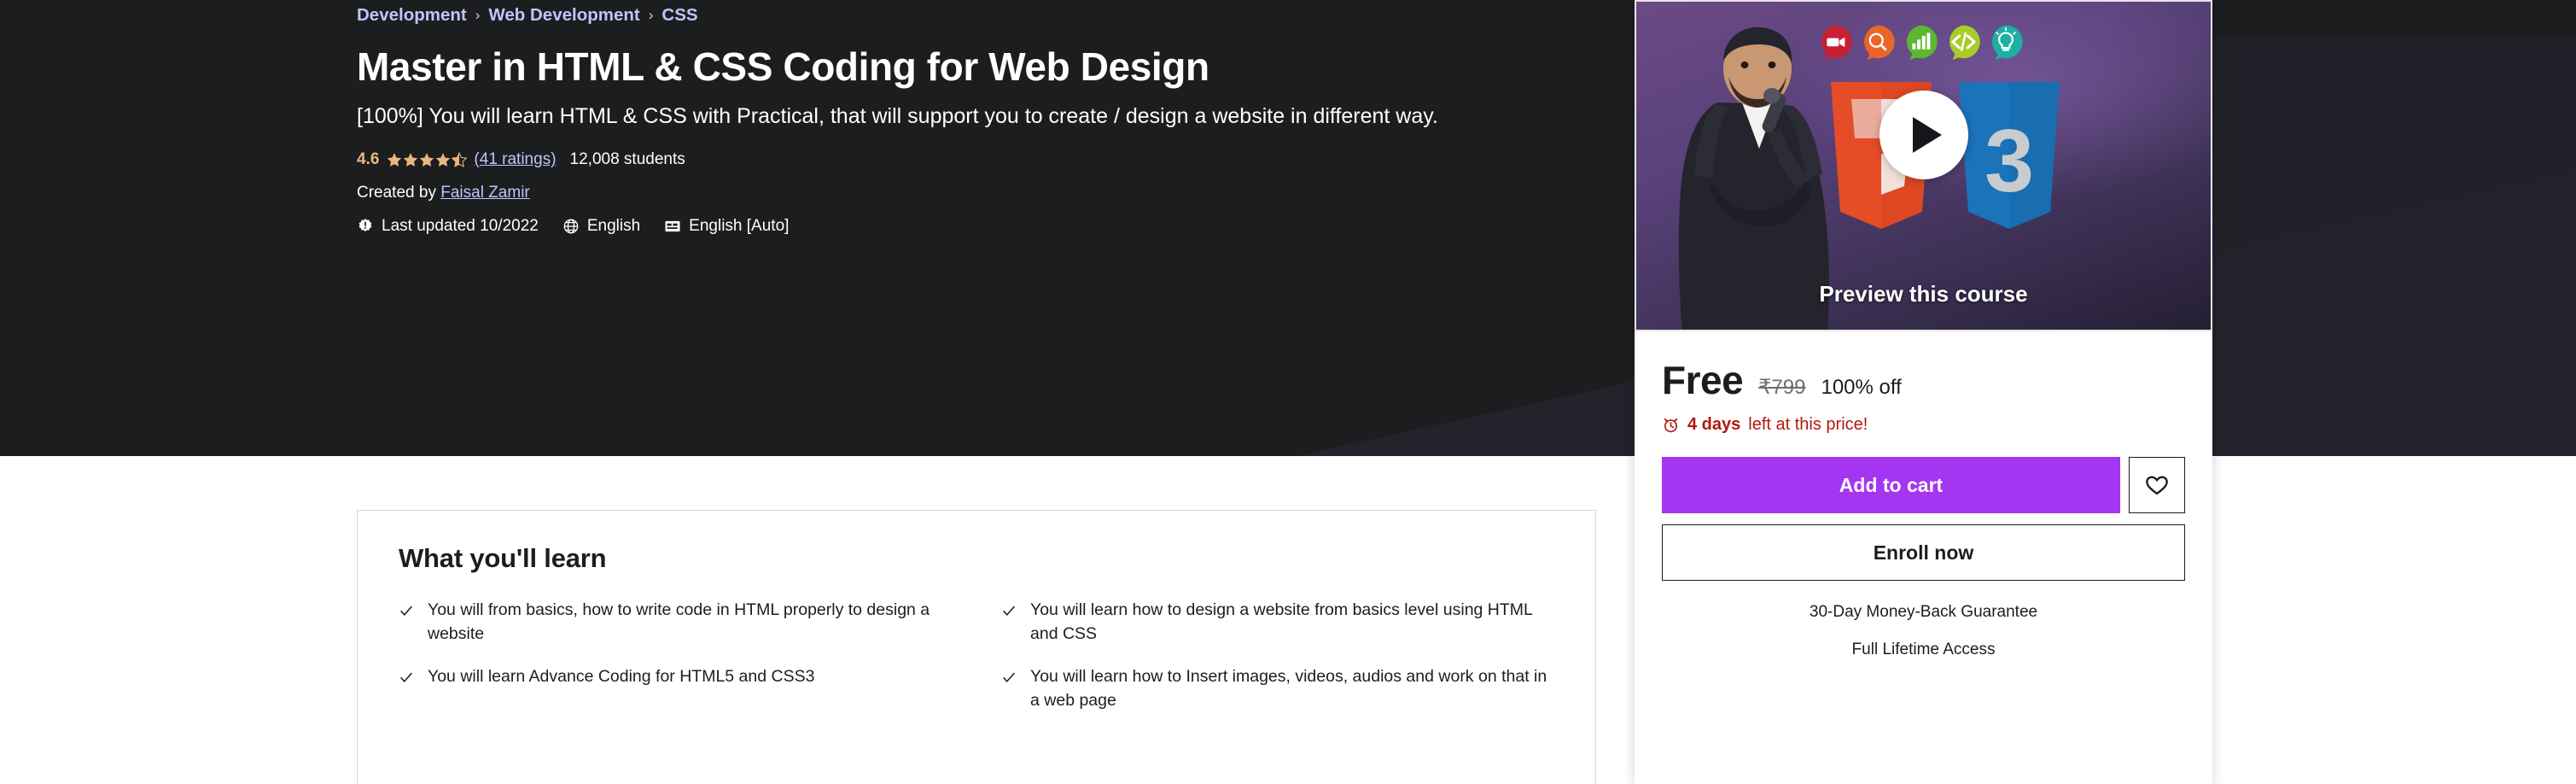  I want to click on half-star-icon, so click(460, 159).